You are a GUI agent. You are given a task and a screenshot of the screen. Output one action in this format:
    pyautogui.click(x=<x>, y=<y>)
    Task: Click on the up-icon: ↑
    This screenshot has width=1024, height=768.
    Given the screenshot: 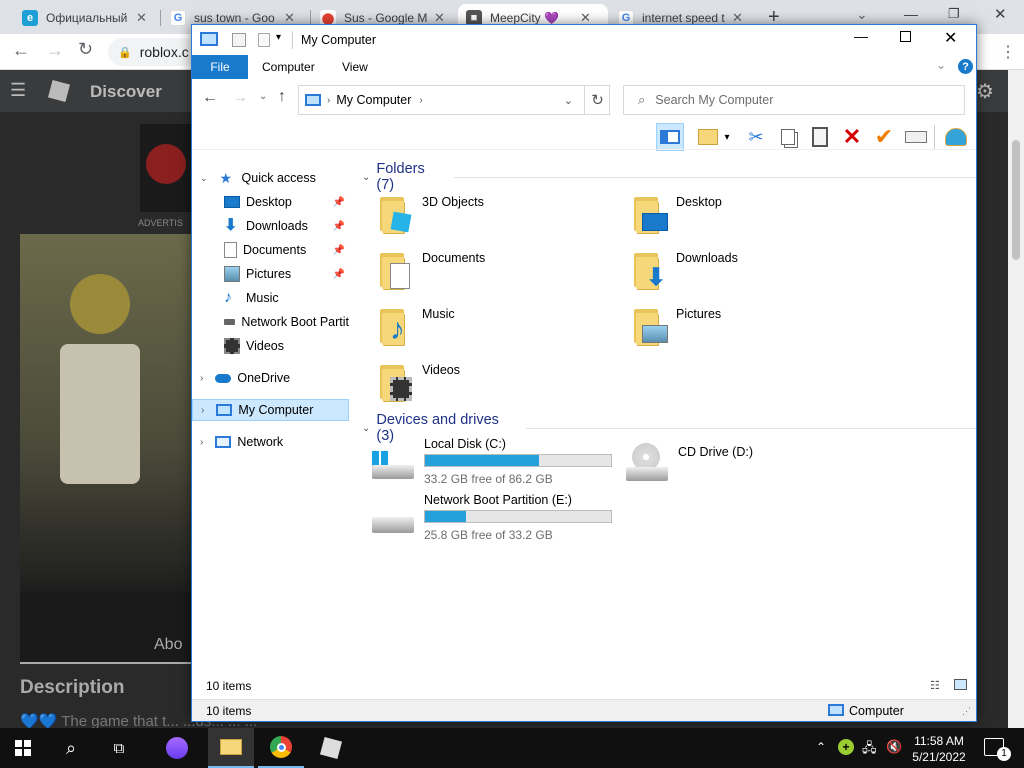 What is the action you would take?
    pyautogui.click(x=282, y=97)
    